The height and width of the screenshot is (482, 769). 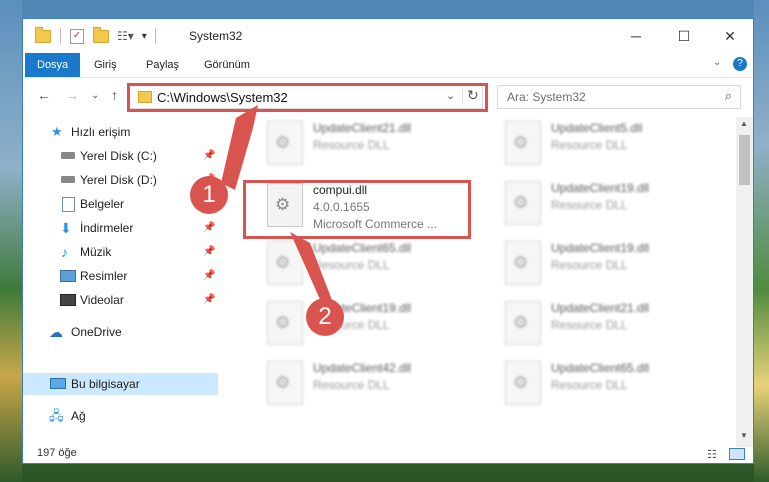 What do you see at coordinates (209, 195) in the screenshot?
I see `step-badge-1: 1` at bounding box center [209, 195].